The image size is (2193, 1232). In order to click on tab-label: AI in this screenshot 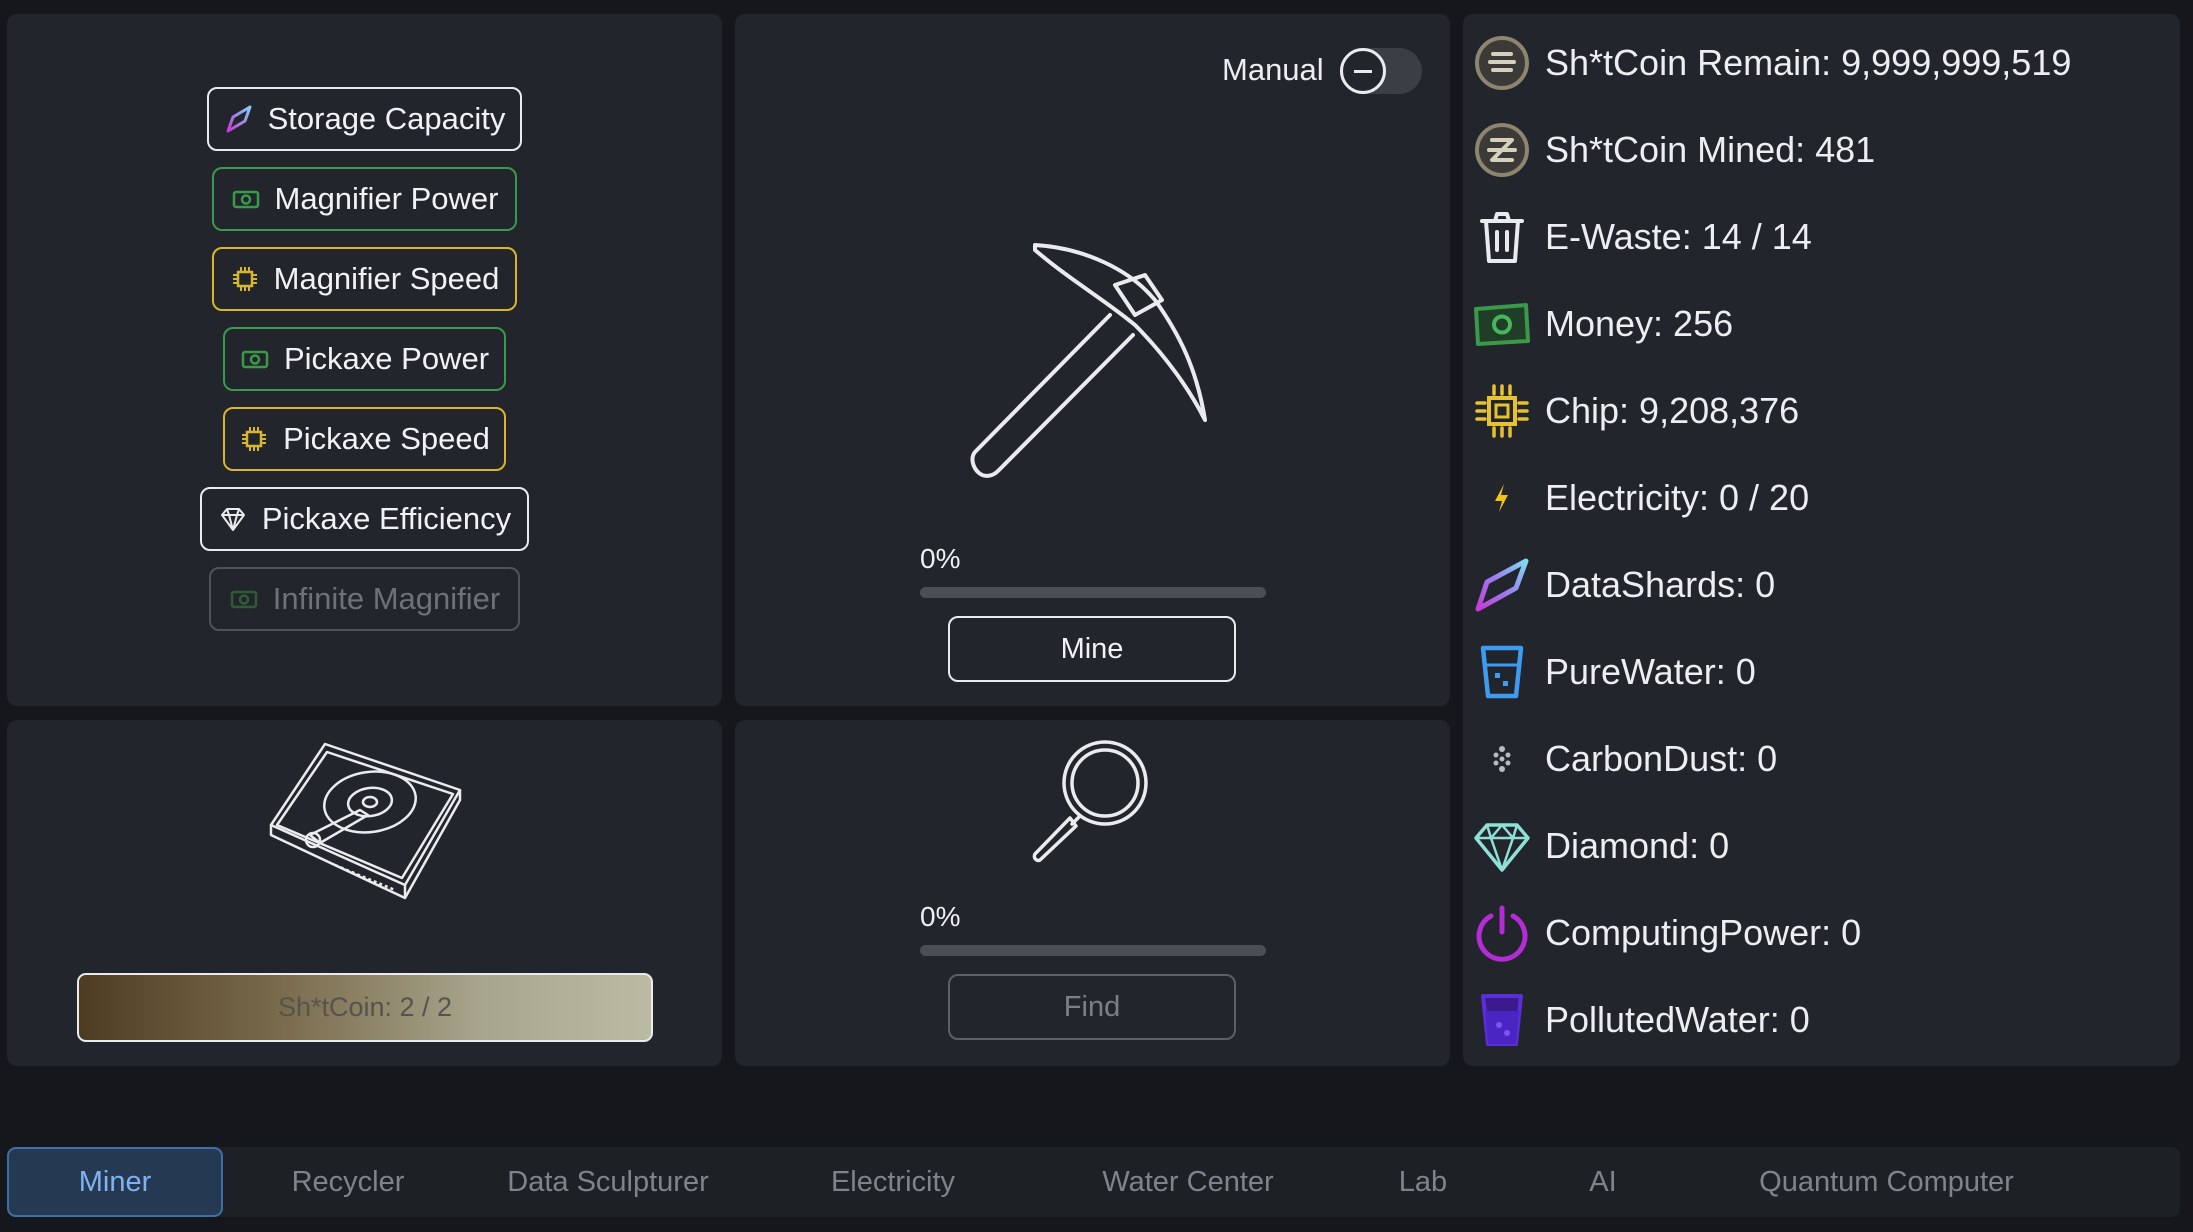, I will do `click(1603, 1181)`.